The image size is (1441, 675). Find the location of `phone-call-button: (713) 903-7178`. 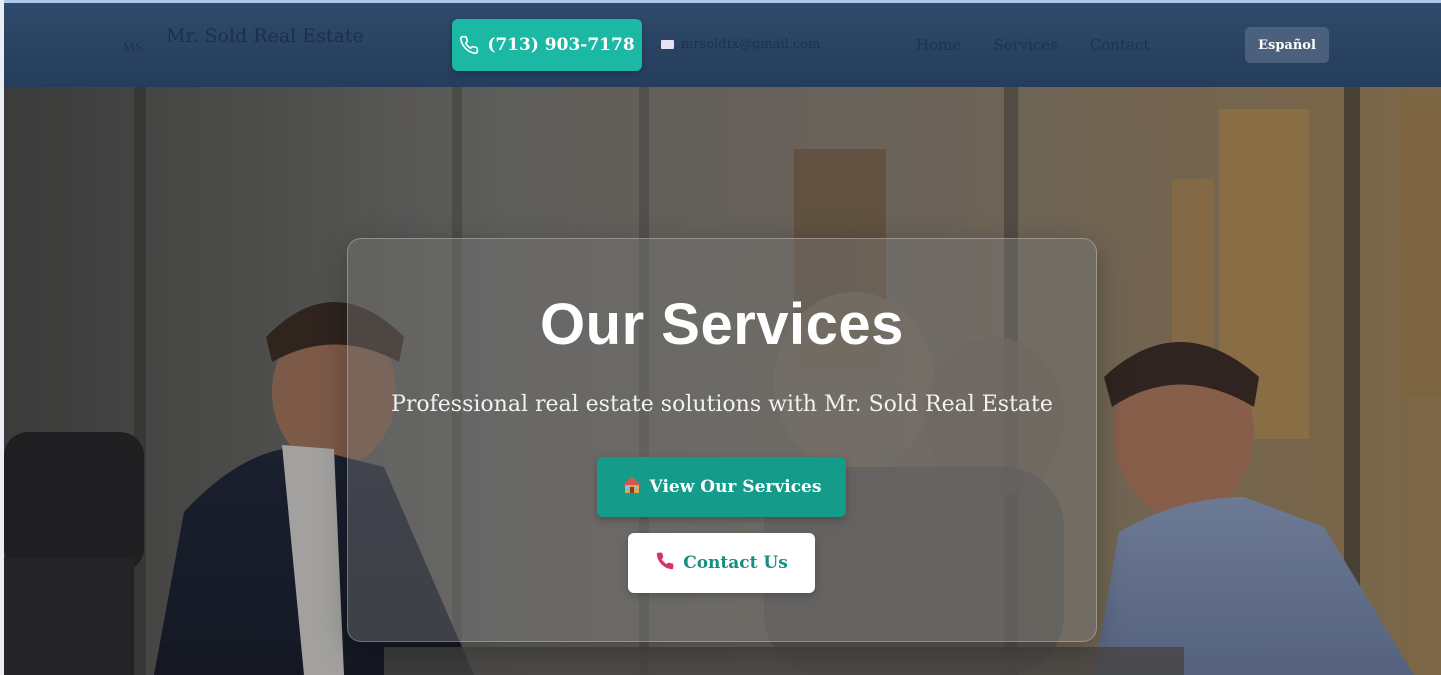

phone-call-button: (713) 903-7178 is located at coordinates (547, 45).